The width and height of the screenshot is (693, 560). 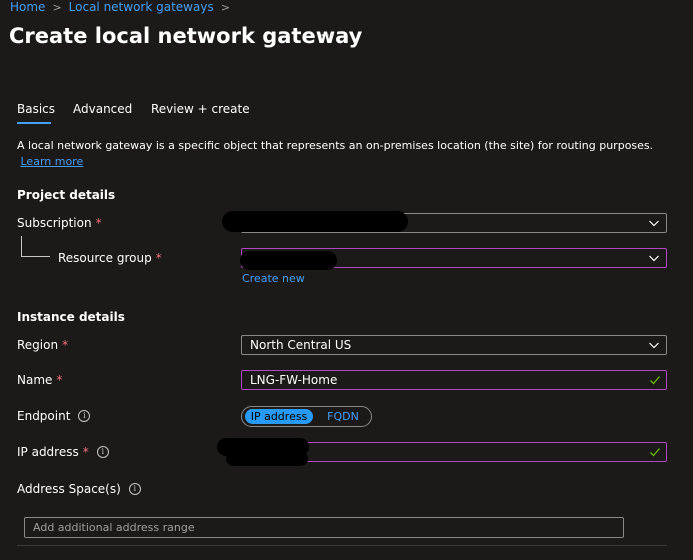 I want to click on address-space-label: Address Space(s) i, so click(x=79, y=489).